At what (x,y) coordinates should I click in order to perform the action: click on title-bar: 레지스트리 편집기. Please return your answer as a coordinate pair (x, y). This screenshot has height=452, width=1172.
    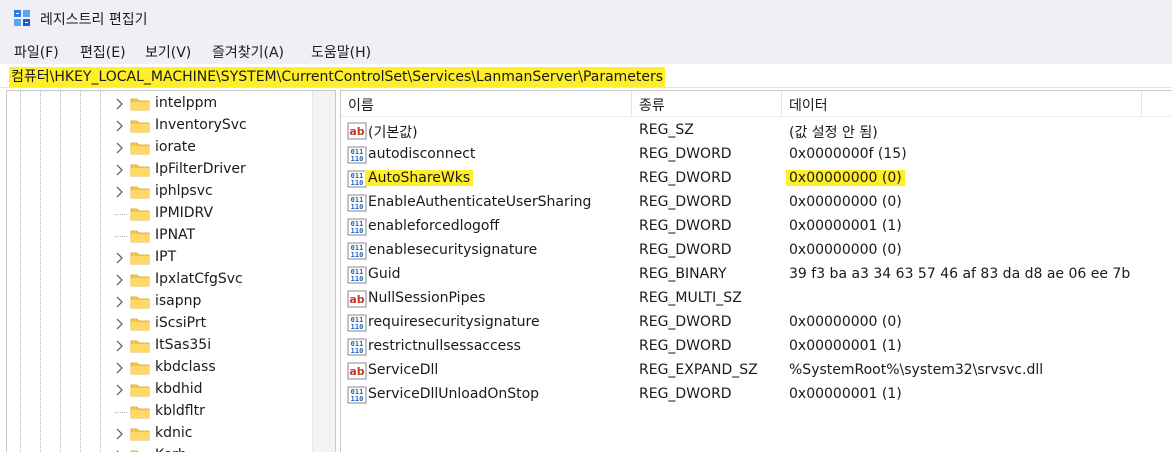
    Looking at the image, I should click on (586, 18).